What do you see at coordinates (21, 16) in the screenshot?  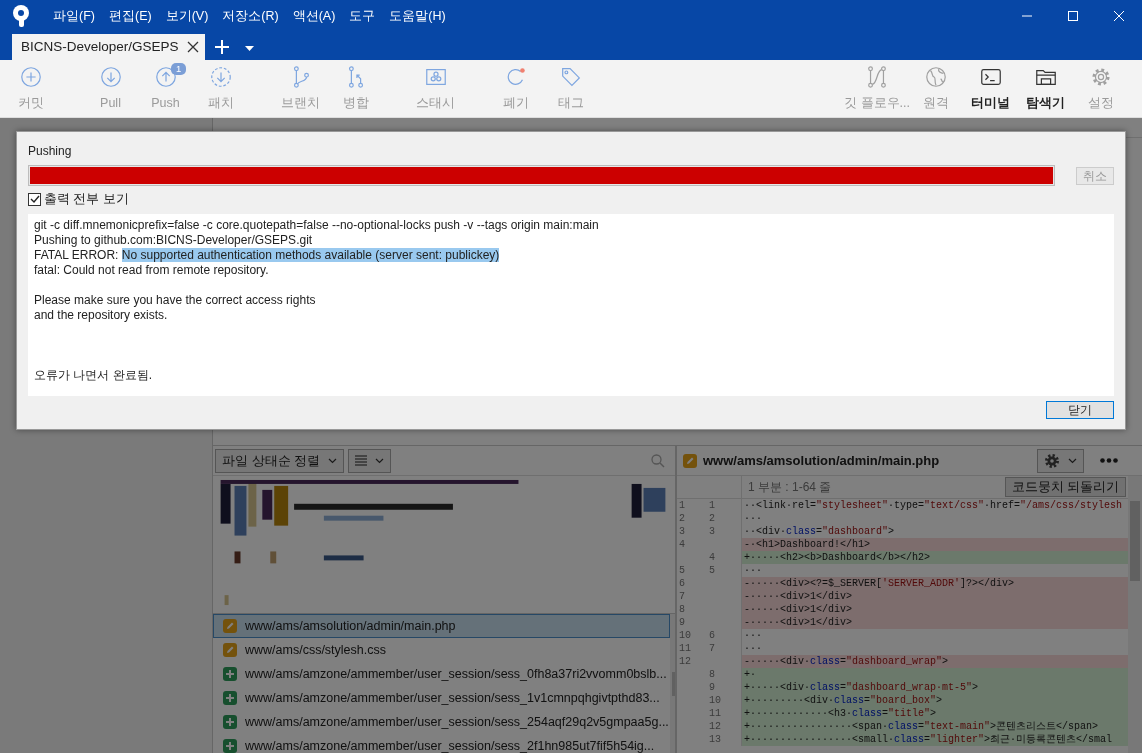 I see `app-logo` at bounding box center [21, 16].